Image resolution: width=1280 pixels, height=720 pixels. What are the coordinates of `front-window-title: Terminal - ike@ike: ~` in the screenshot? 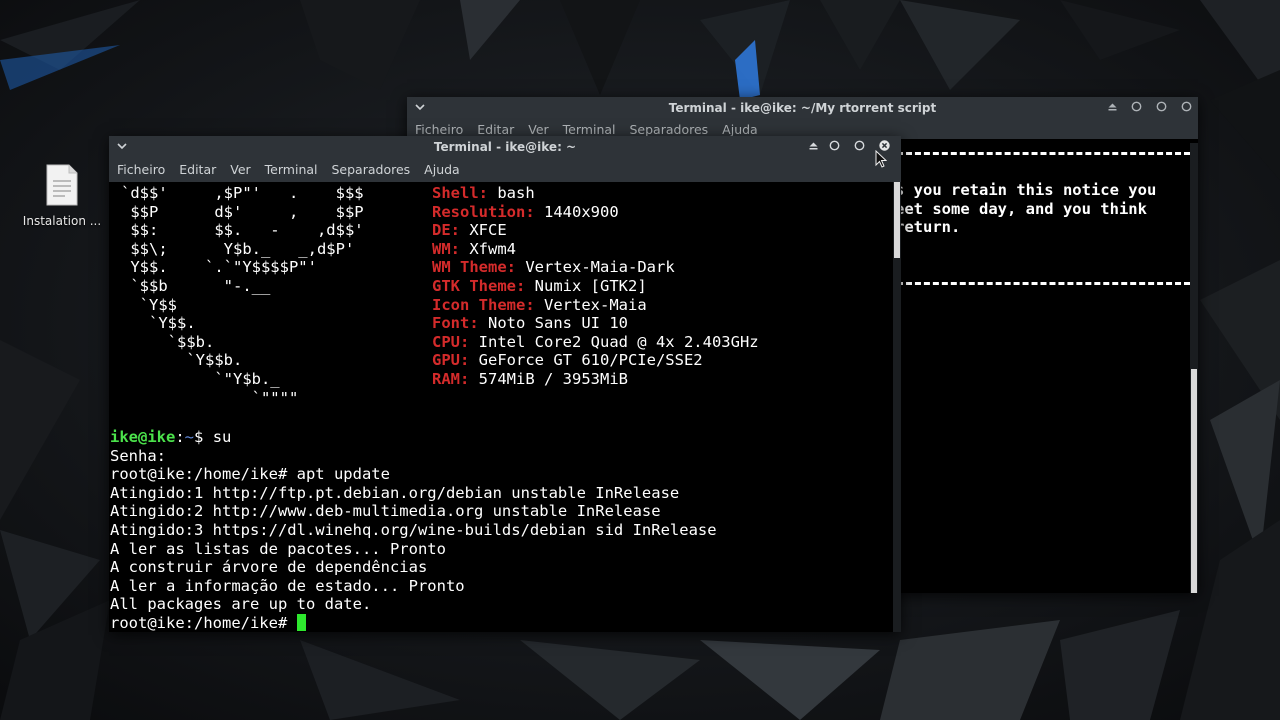 It's located at (505, 147).